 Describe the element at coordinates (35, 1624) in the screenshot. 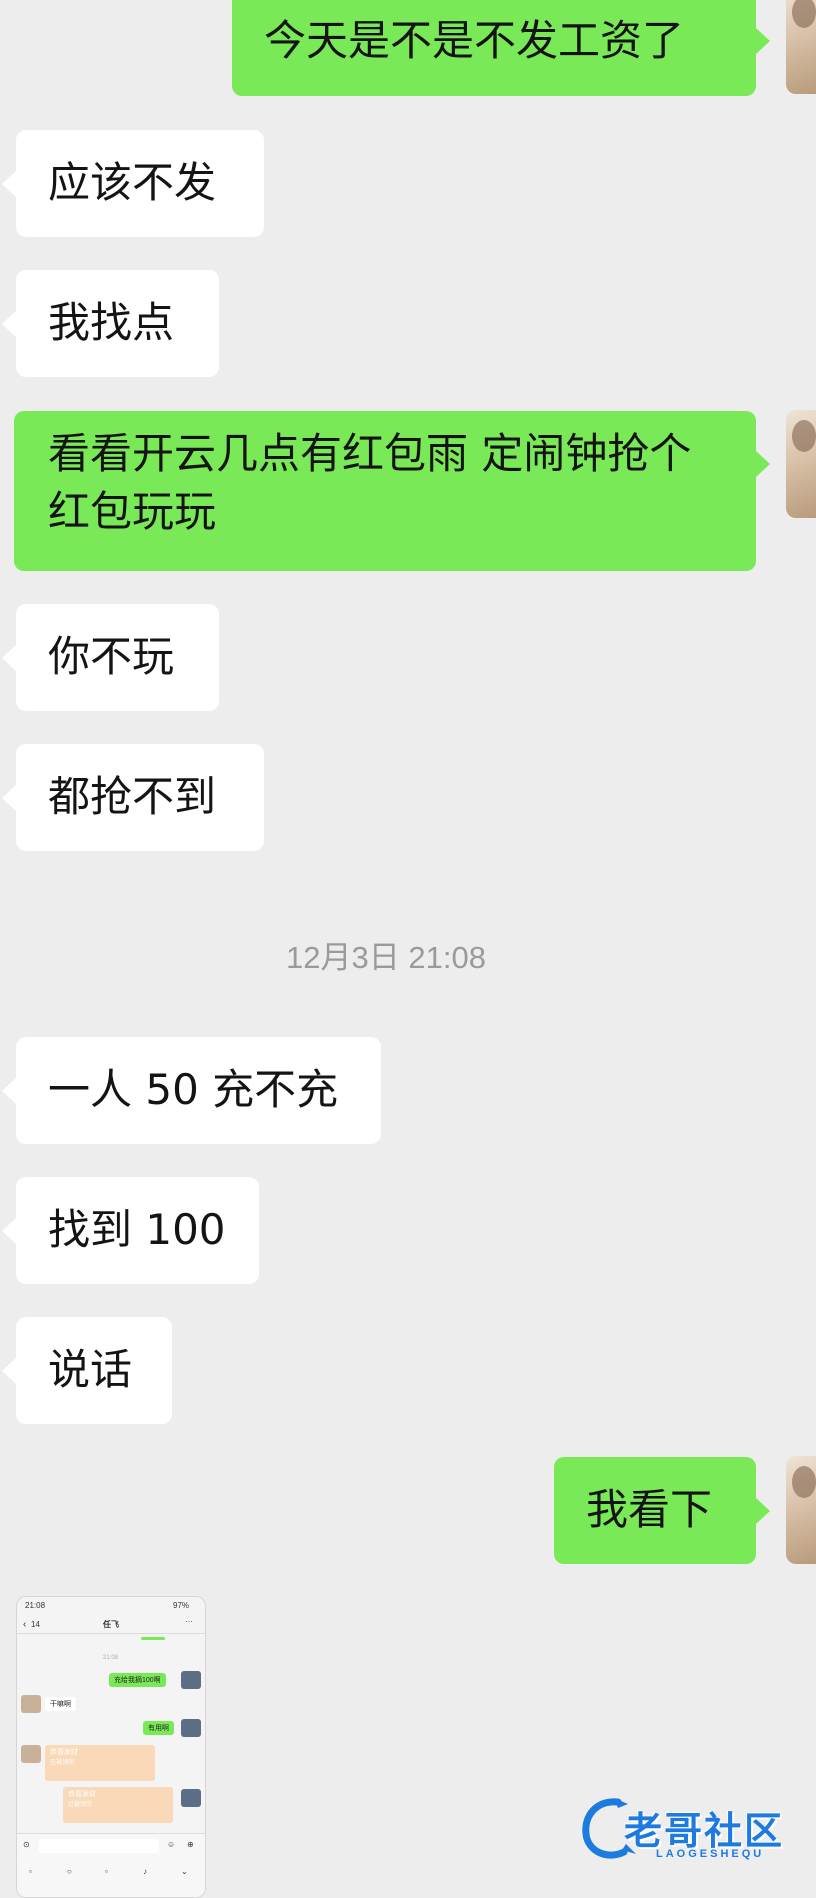

I see `thumb-back-count: 14` at that location.